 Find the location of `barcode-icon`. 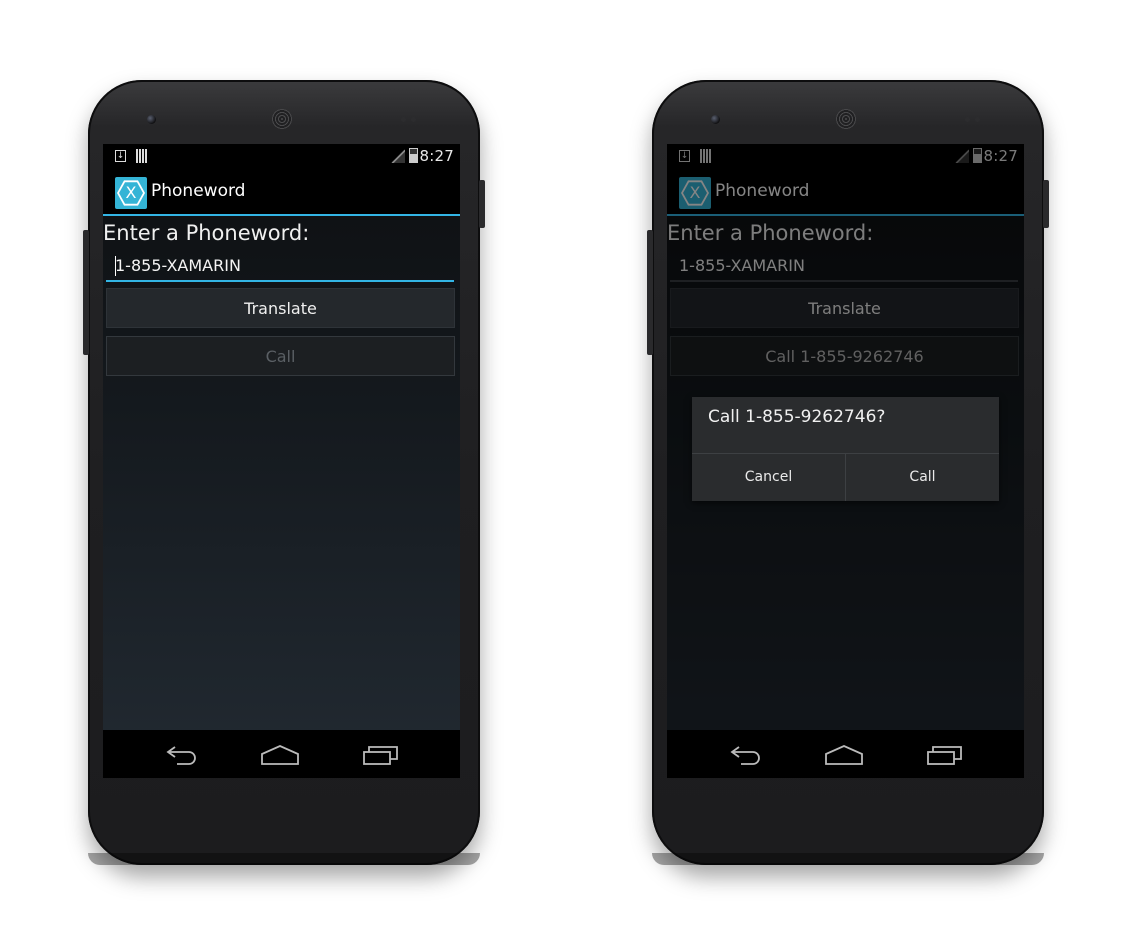

barcode-icon is located at coordinates (142, 156).